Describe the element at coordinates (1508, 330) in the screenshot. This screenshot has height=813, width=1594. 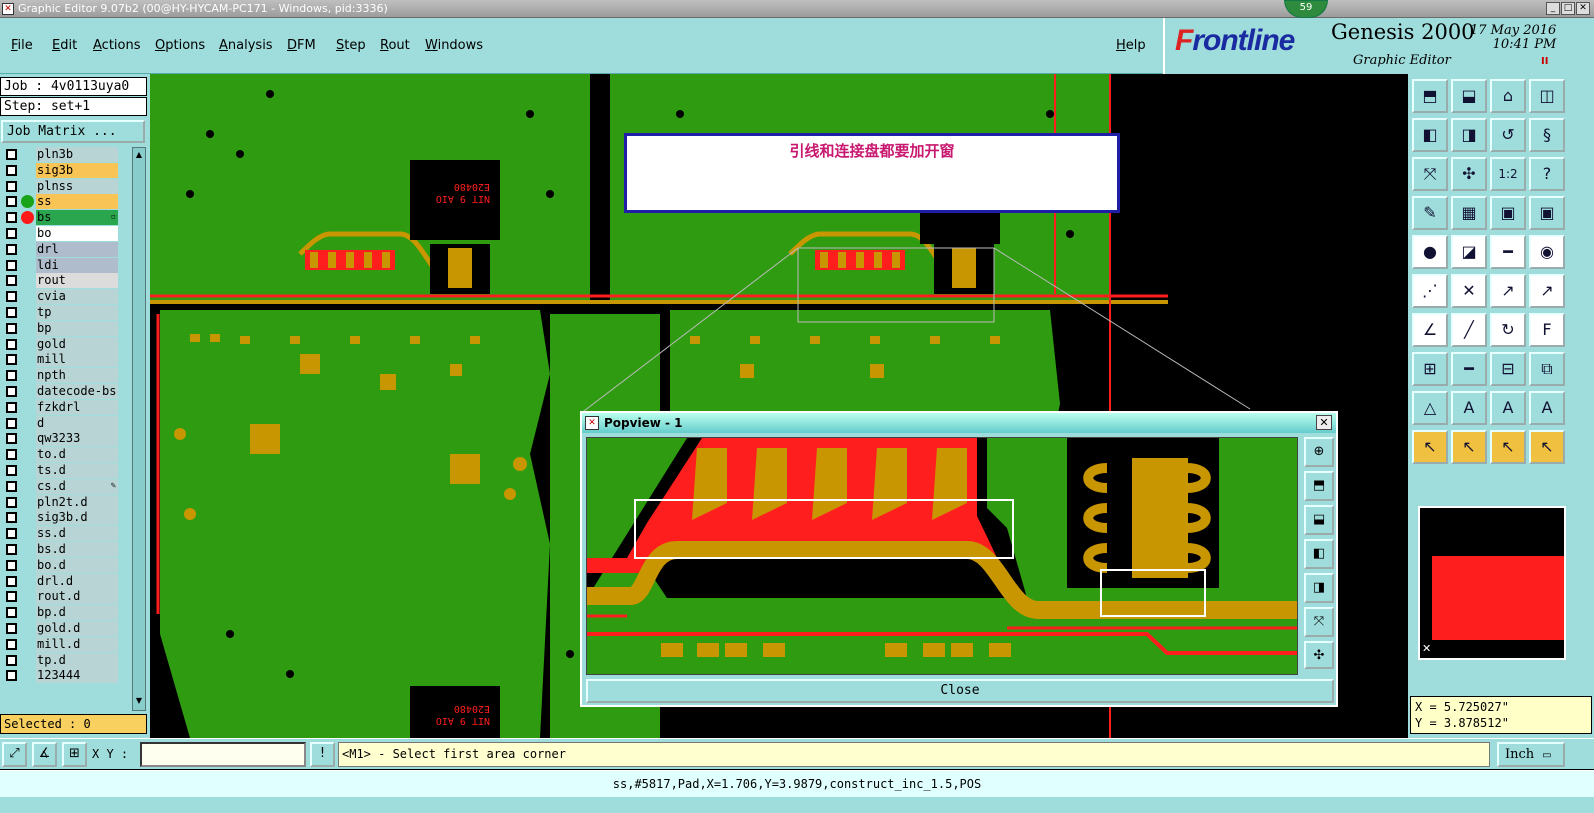
I see `undo-button: ↻` at that location.